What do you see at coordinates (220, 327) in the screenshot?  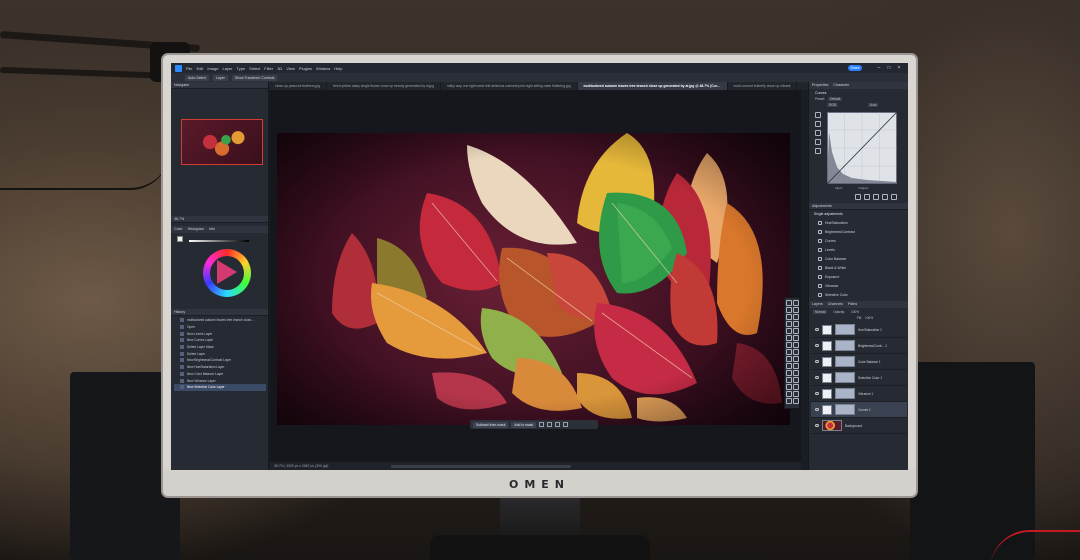 I see `history-item: Open` at bounding box center [220, 327].